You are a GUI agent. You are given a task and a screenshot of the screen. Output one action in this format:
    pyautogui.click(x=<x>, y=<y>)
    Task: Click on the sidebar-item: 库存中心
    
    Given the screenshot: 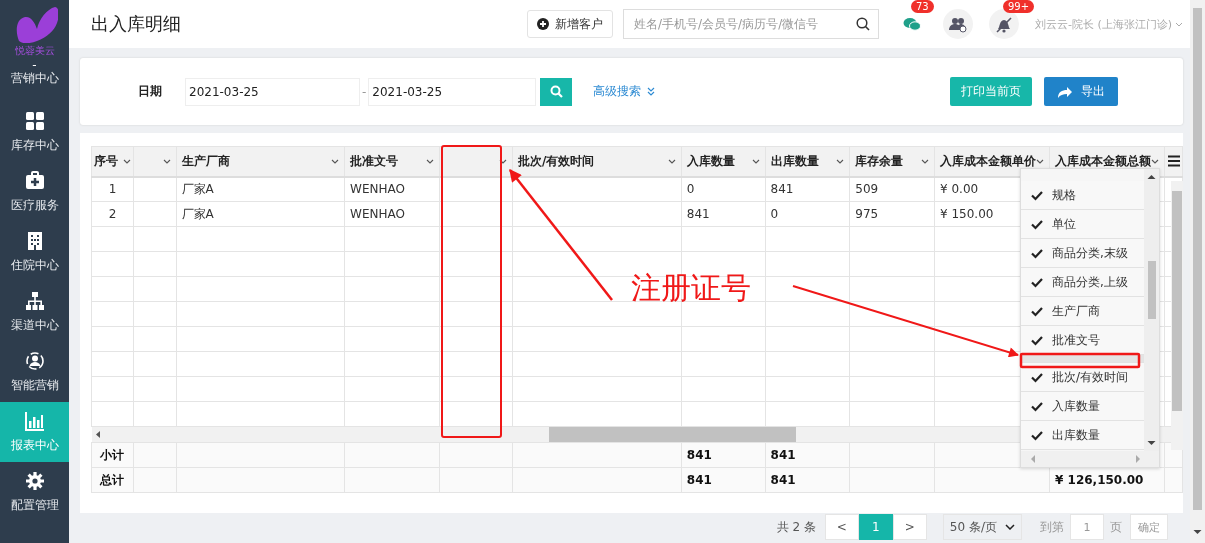 What is the action you would take?
    pyautogui.click(x=34, y=132)
    